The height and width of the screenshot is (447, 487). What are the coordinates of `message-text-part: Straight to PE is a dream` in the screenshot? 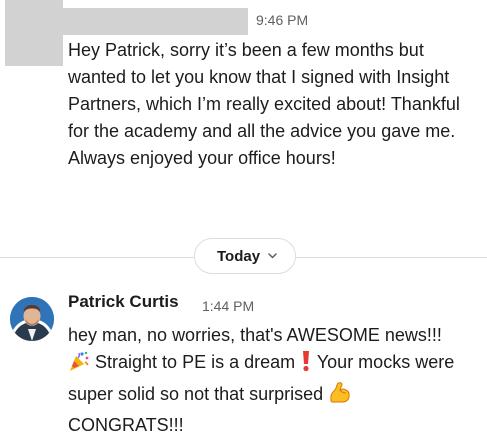 It's located at (195, 362).